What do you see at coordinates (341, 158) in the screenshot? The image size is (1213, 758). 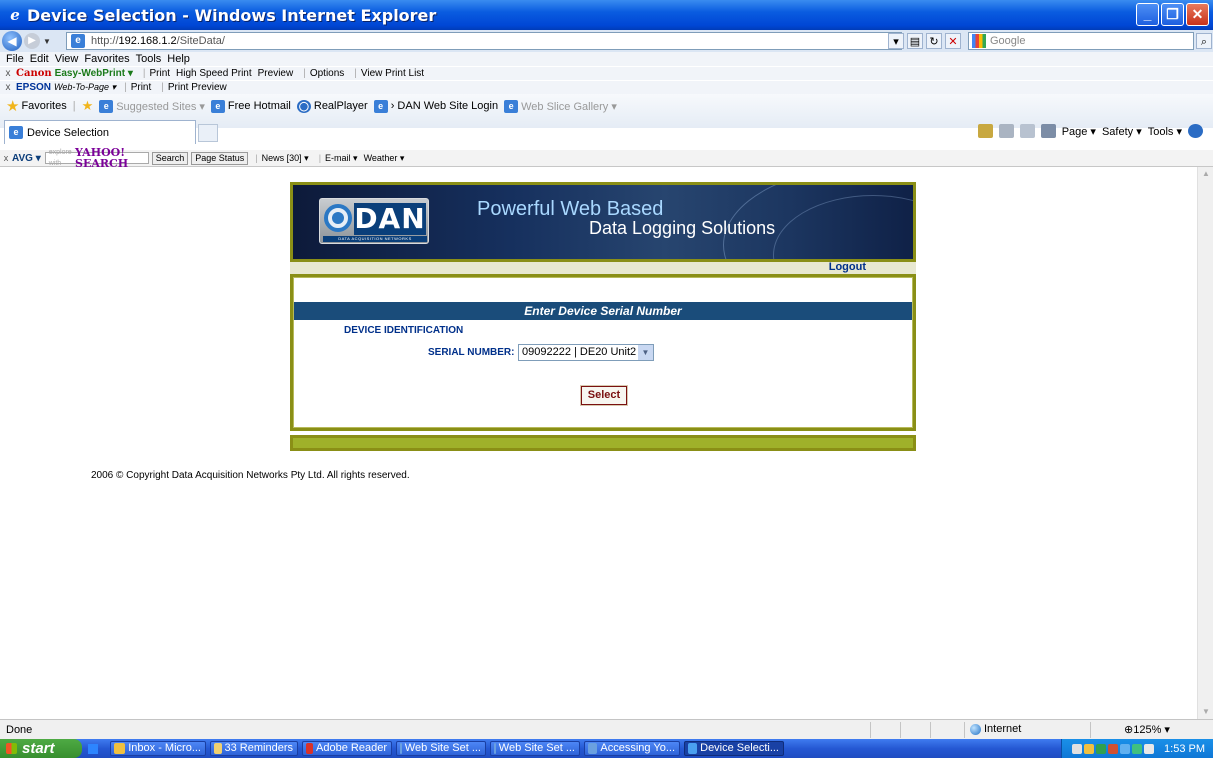 I see `email-button: E-mail ▾` at bounding box center [341, 158].